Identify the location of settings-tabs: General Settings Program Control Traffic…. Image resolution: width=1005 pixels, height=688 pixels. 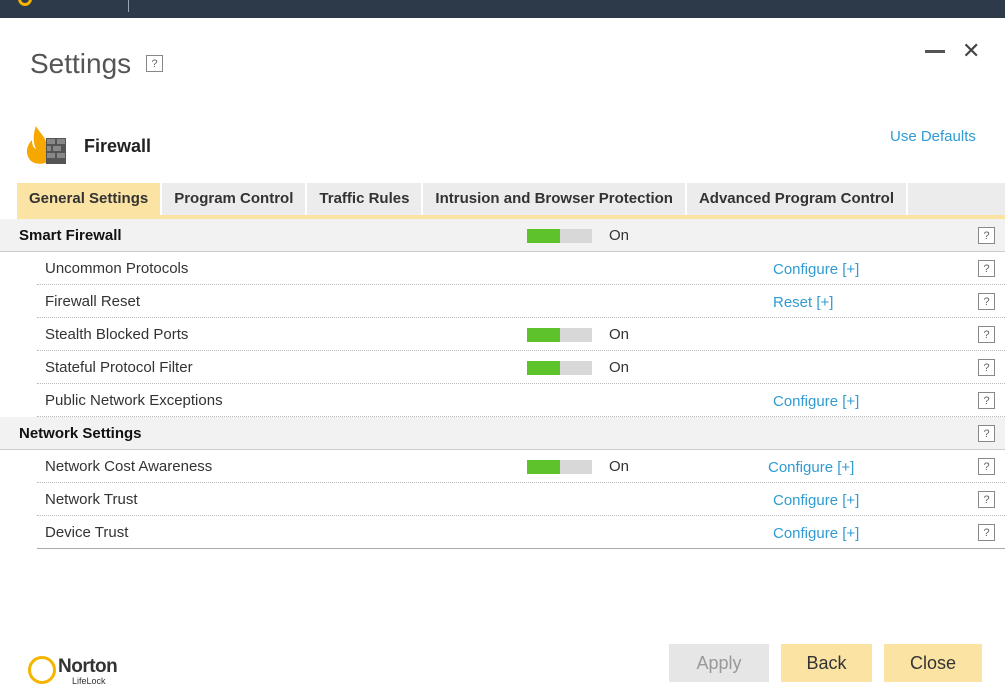
(511, 201).